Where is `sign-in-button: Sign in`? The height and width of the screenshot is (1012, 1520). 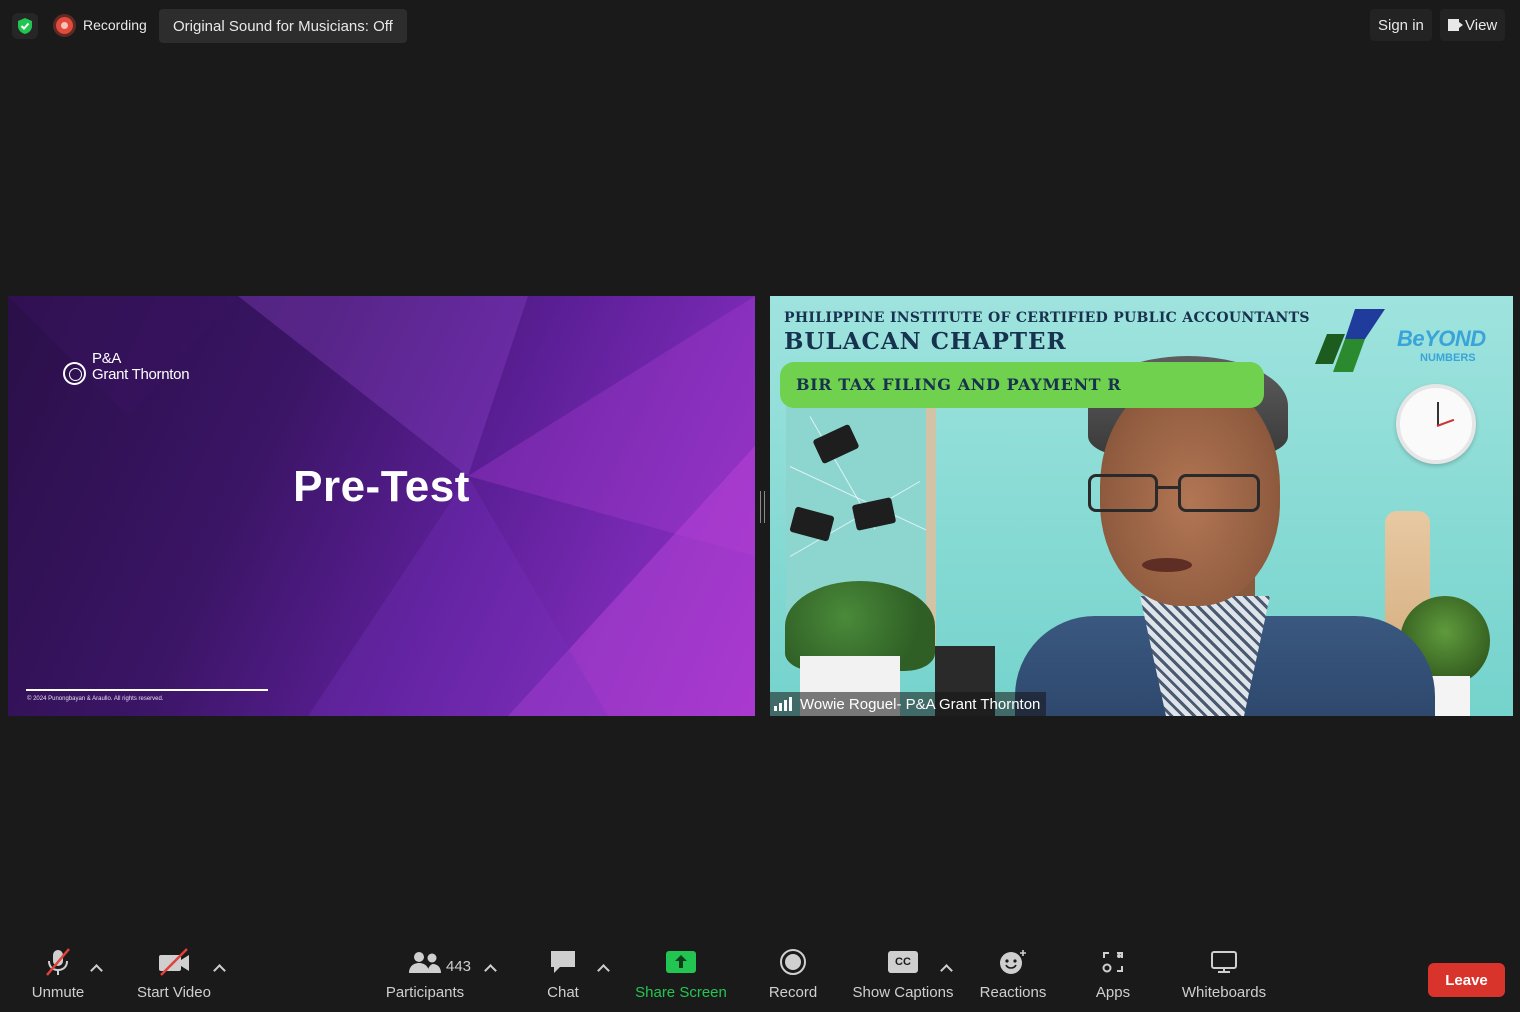
sign-in-button: Sign in is located at coordinates (1401, 25).